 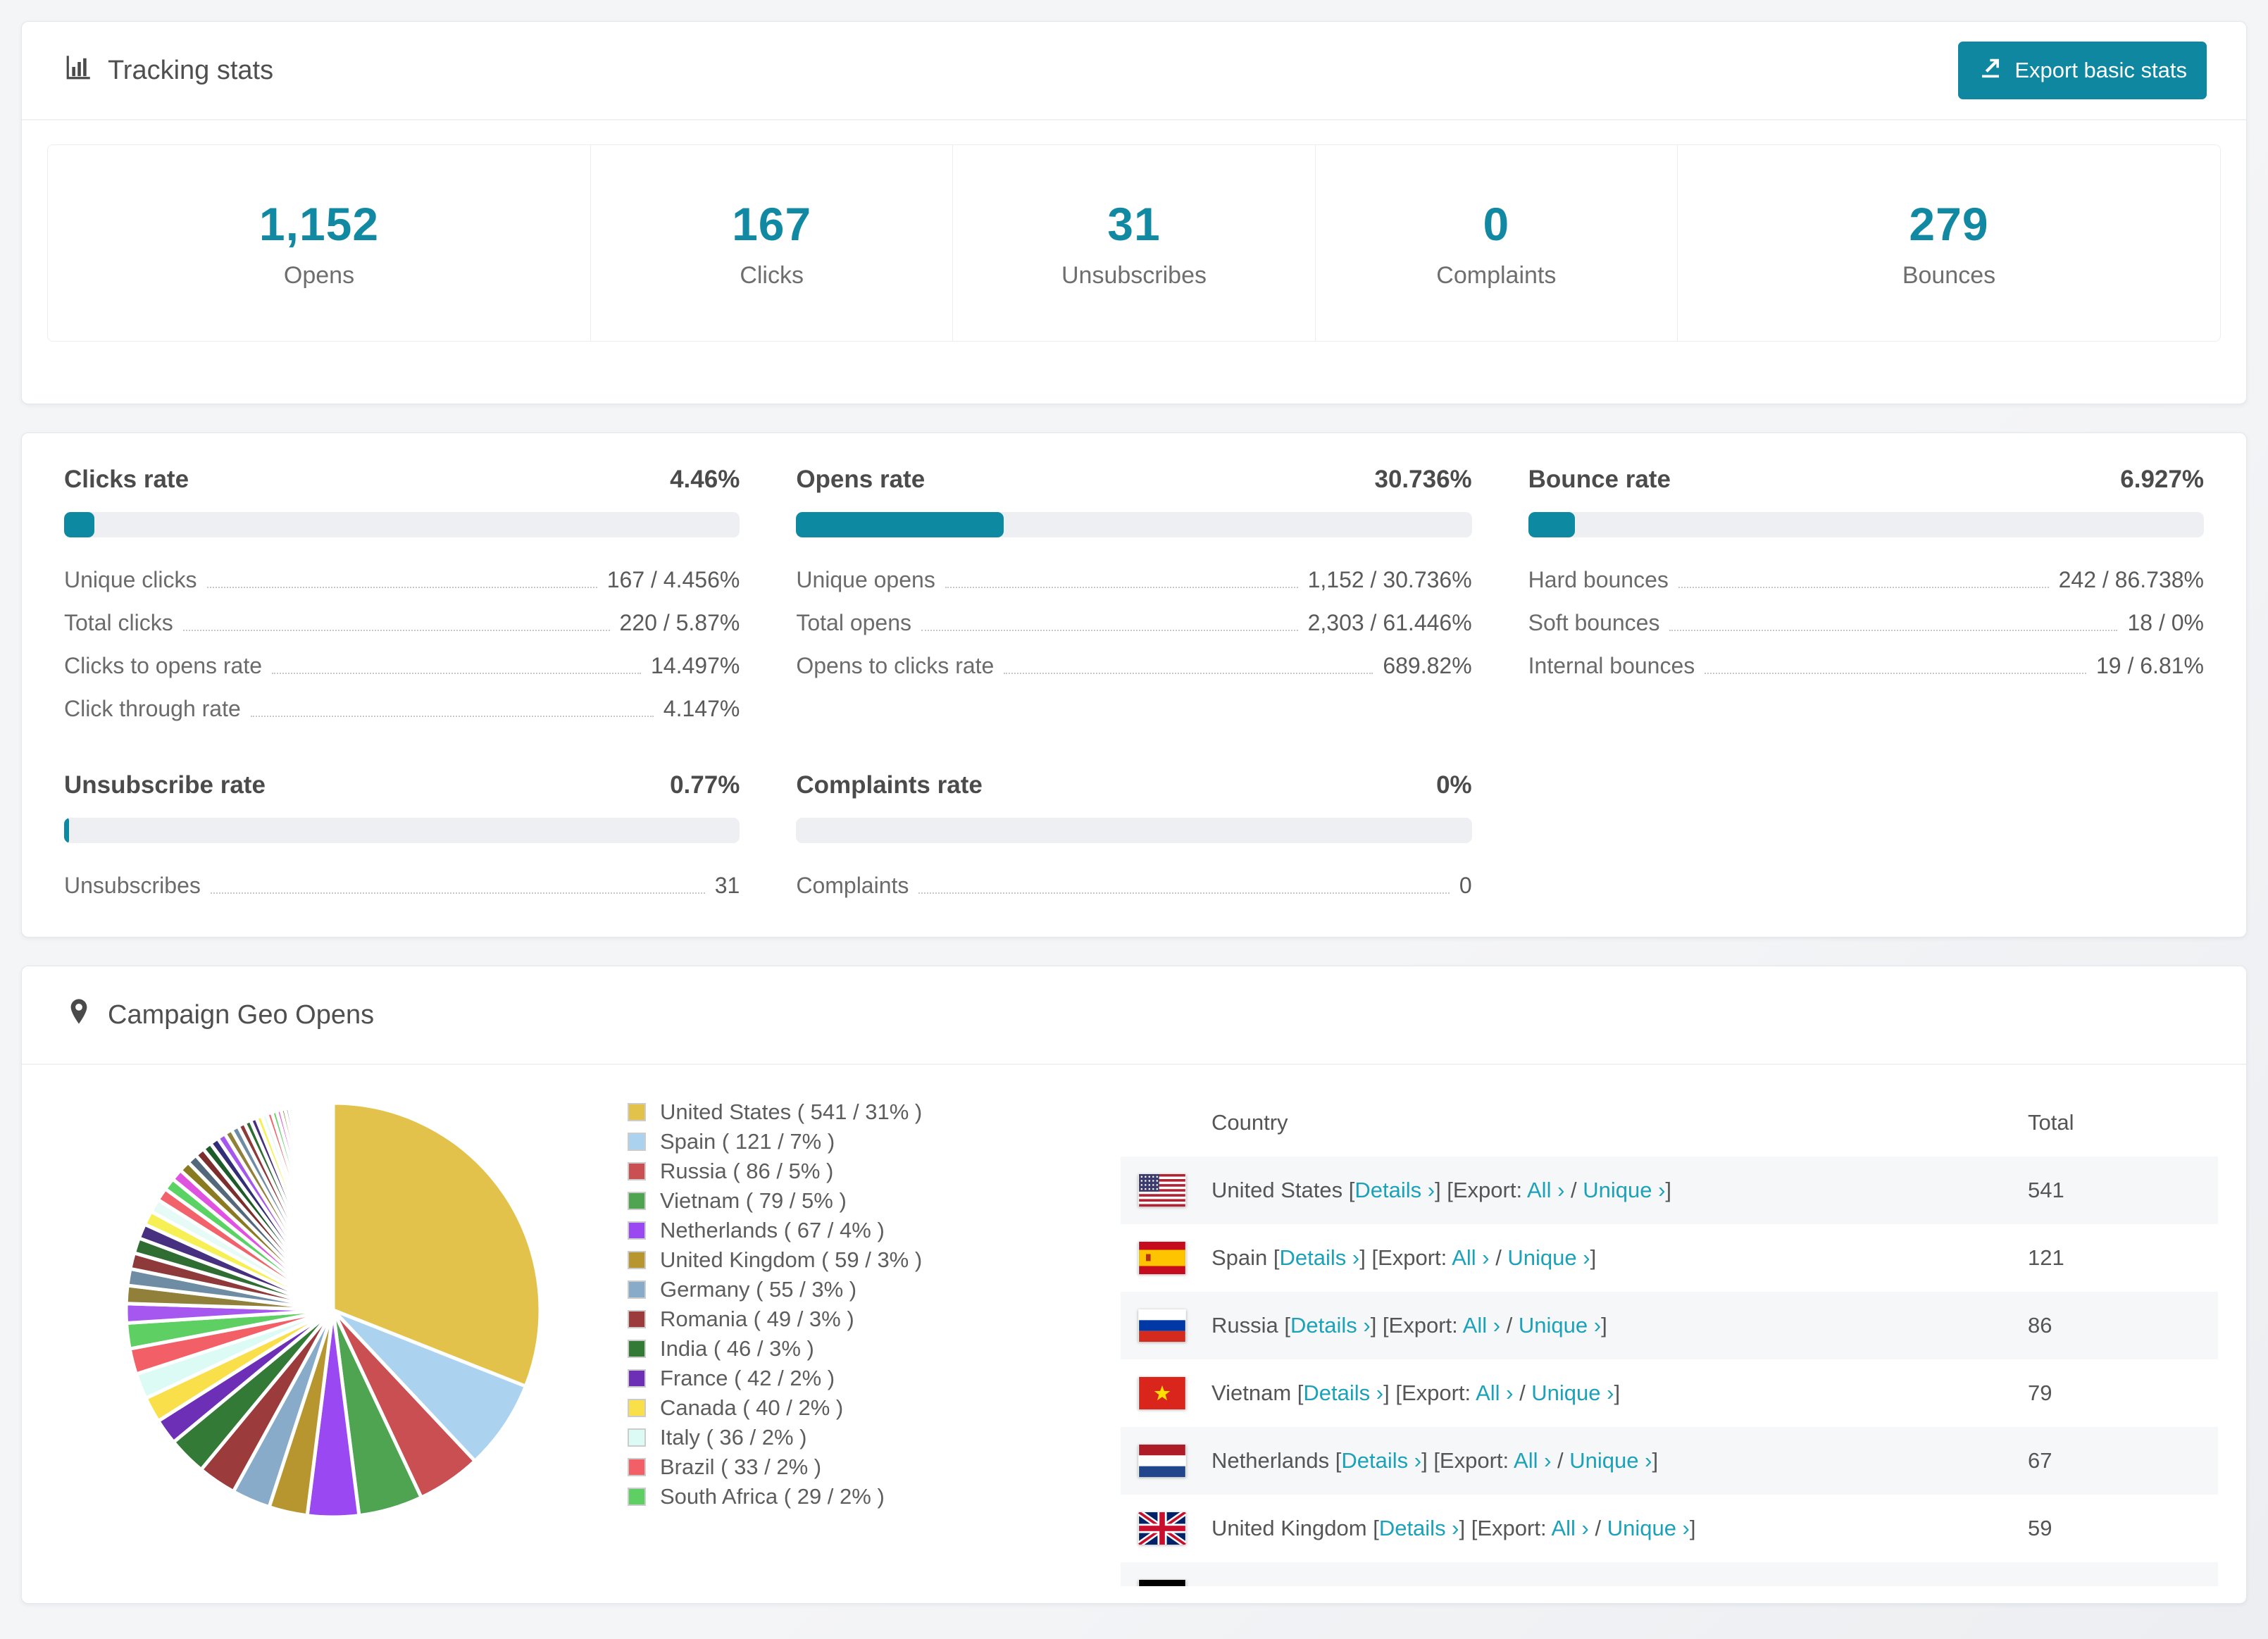 What do you see at coordinates (1670, 1128) in the screenshot?
I see `geo-table-header: Country Total` at bounding box center [1670, 1128].